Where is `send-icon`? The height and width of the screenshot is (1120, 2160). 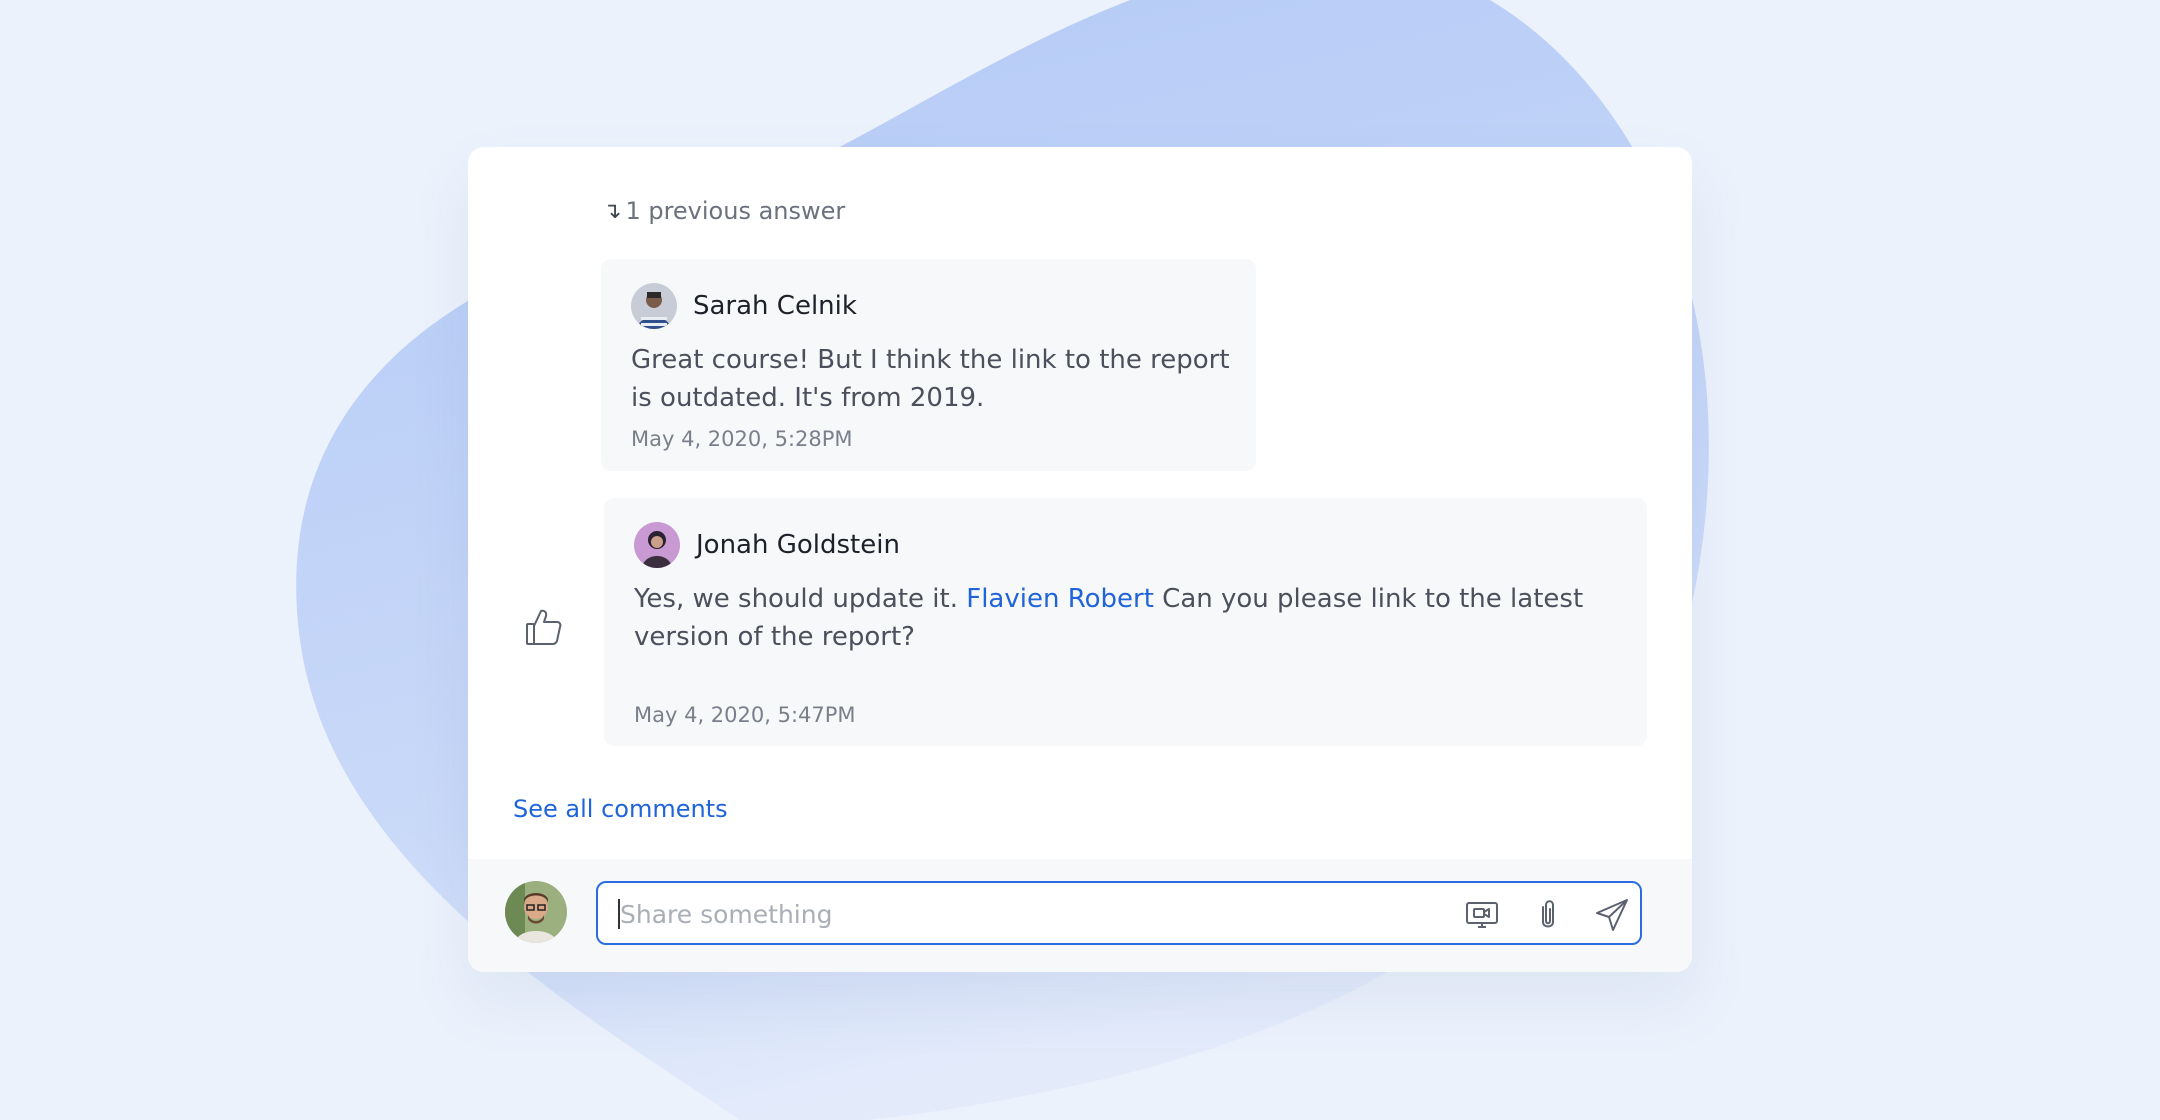 send-icon is located at coordinates (1612, 915).